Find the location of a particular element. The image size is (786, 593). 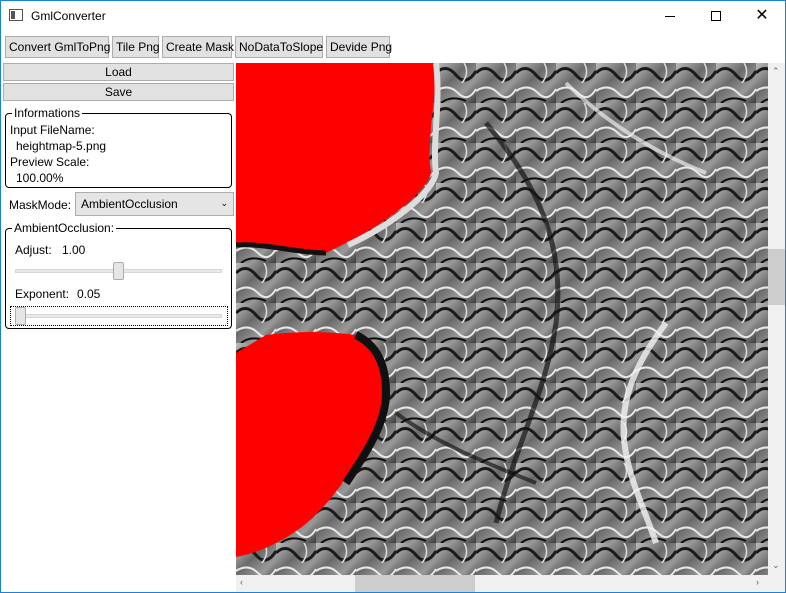

exponent-label: Exponent: is located at coordinates (42, 294).